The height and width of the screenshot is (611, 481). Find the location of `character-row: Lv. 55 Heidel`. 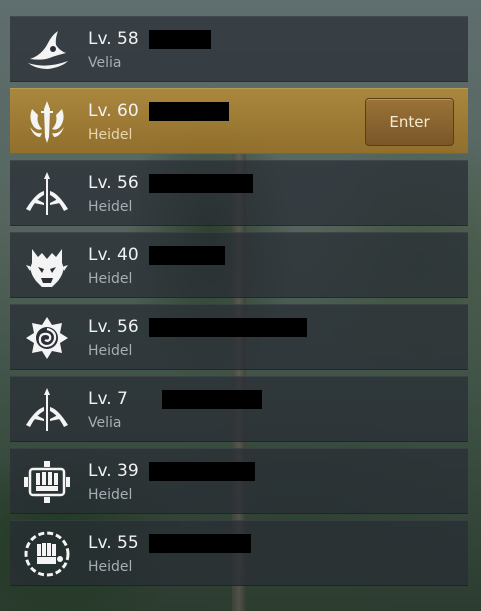

character-row: Lv. 55 Heidel is located at coordinates (239, 553).